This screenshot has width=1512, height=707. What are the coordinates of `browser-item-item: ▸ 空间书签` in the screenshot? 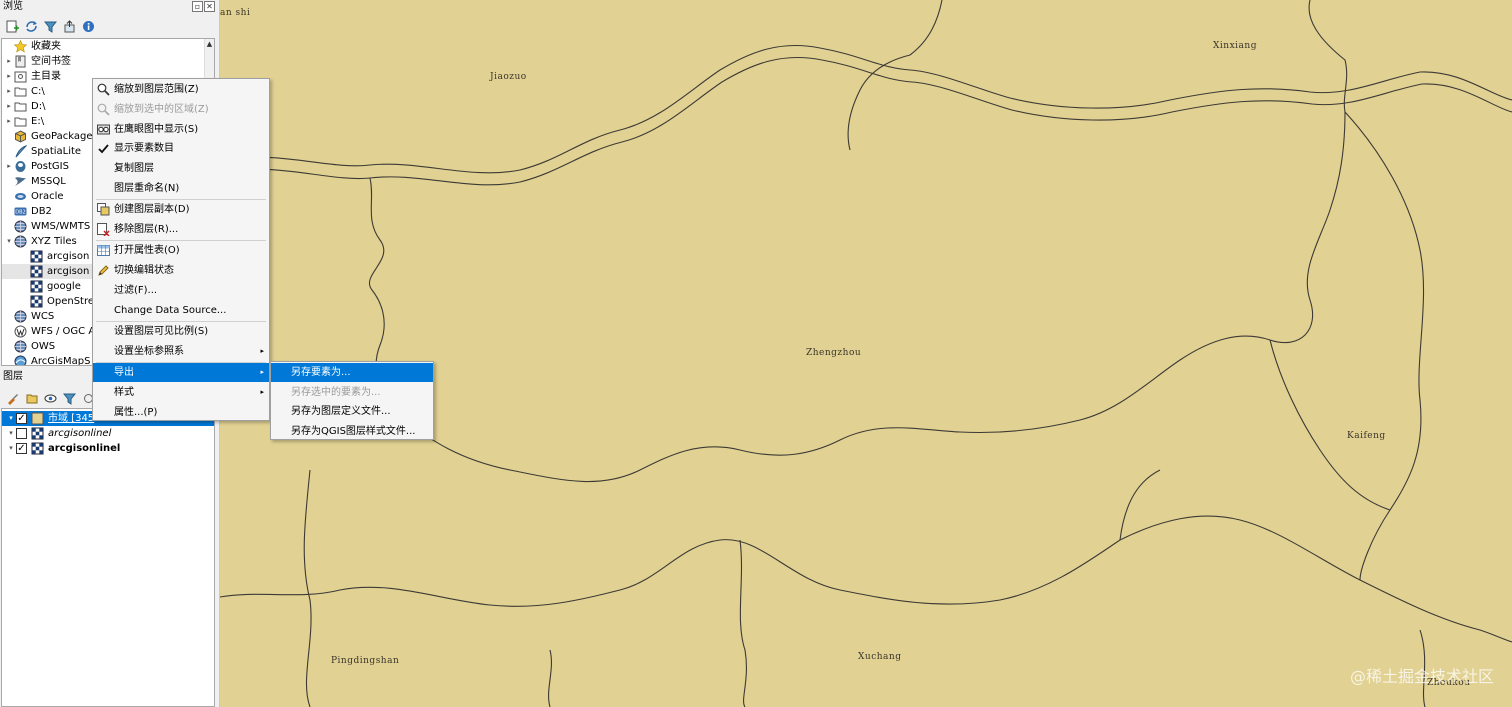 It's located at (108, 61).